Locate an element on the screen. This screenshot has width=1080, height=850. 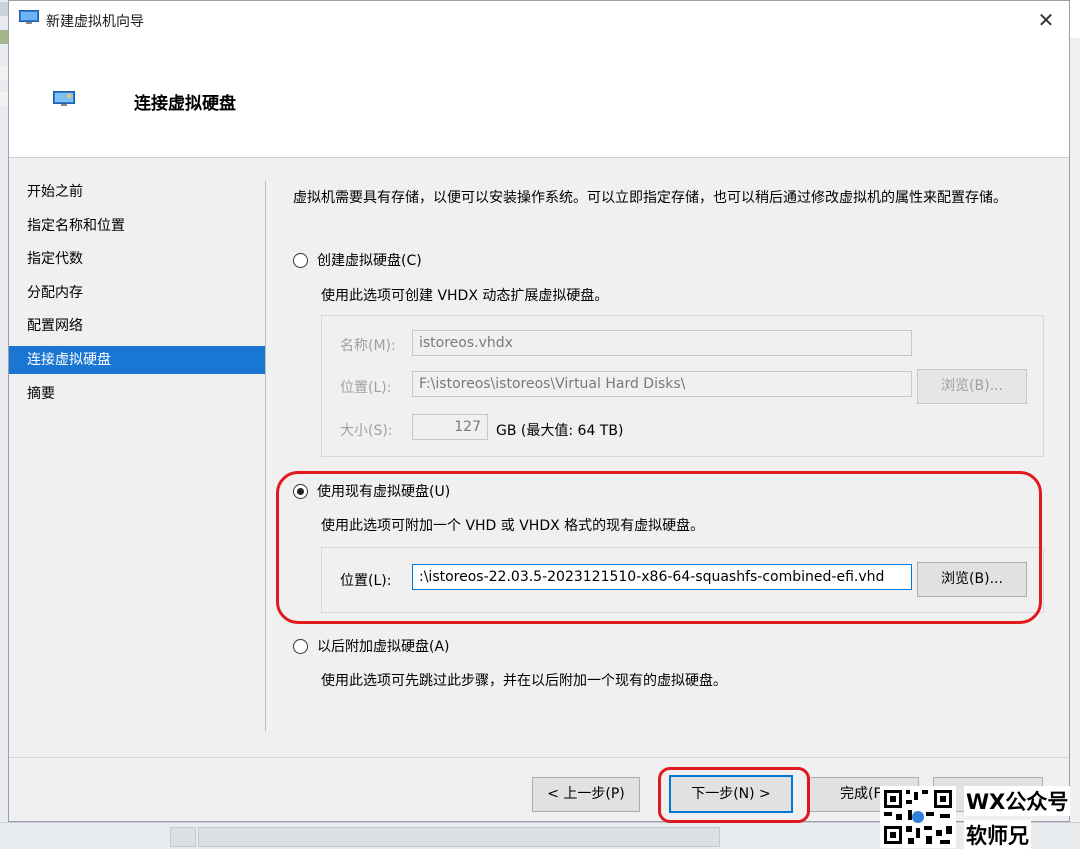
nav-divider is located at coordinates (265, 456).